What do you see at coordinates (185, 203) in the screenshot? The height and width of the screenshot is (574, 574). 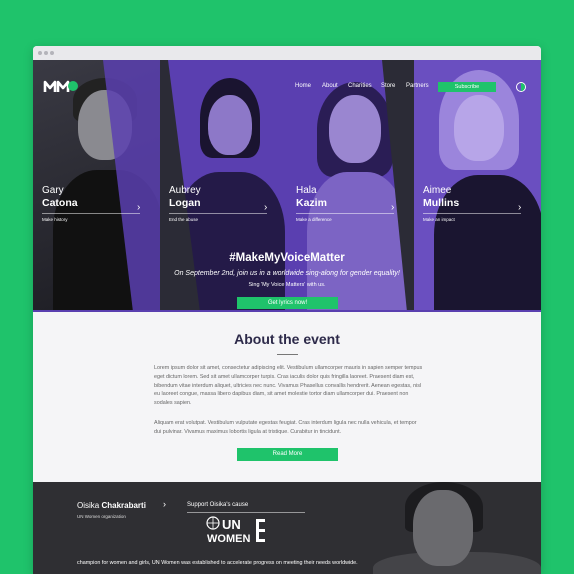 I see `person-last-name: Logan` at bounding box center [185, 203].